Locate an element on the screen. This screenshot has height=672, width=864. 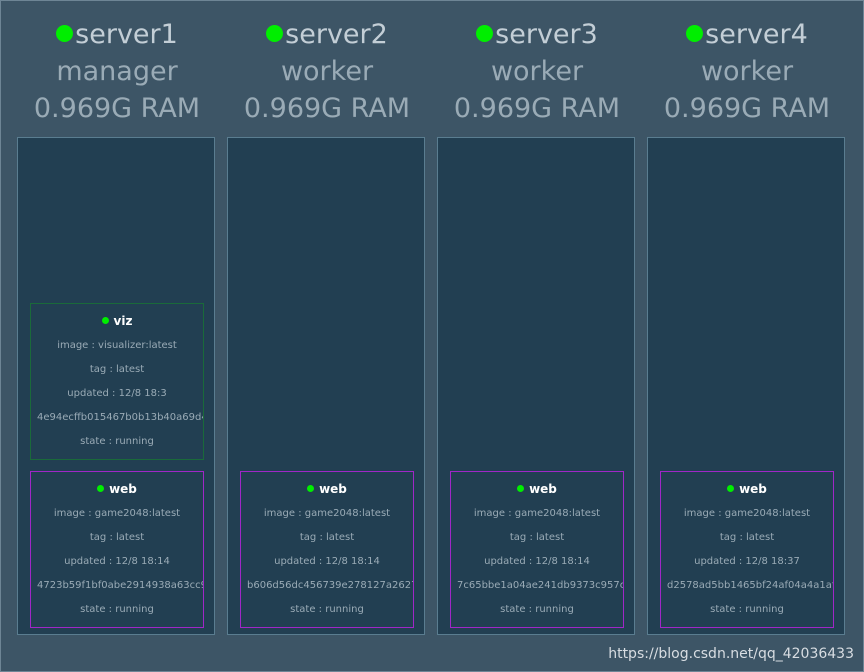
node-header: server4 worker 0.969G RAM is located at coordinates (747, 71).